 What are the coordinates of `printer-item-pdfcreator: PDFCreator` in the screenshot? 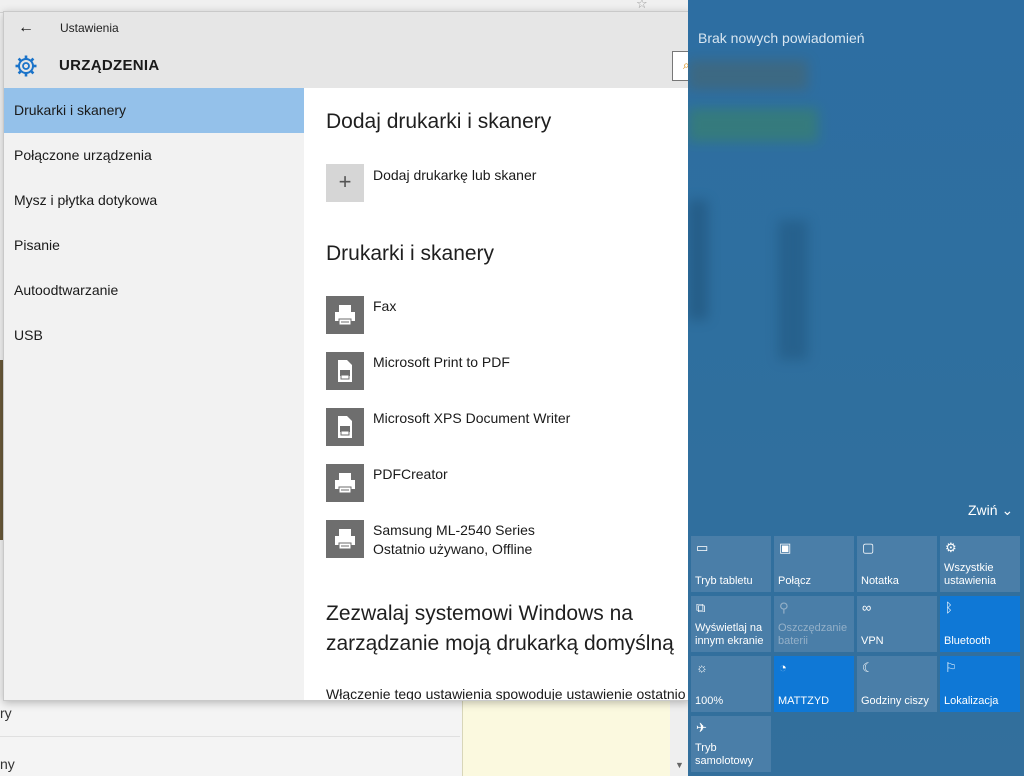 It's located at (448, 492).